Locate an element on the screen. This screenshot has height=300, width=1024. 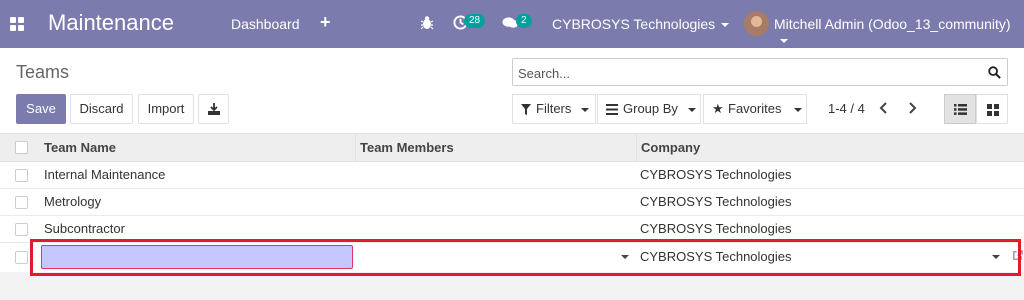
star-icon: ★ is located at coordinates (718, 108).